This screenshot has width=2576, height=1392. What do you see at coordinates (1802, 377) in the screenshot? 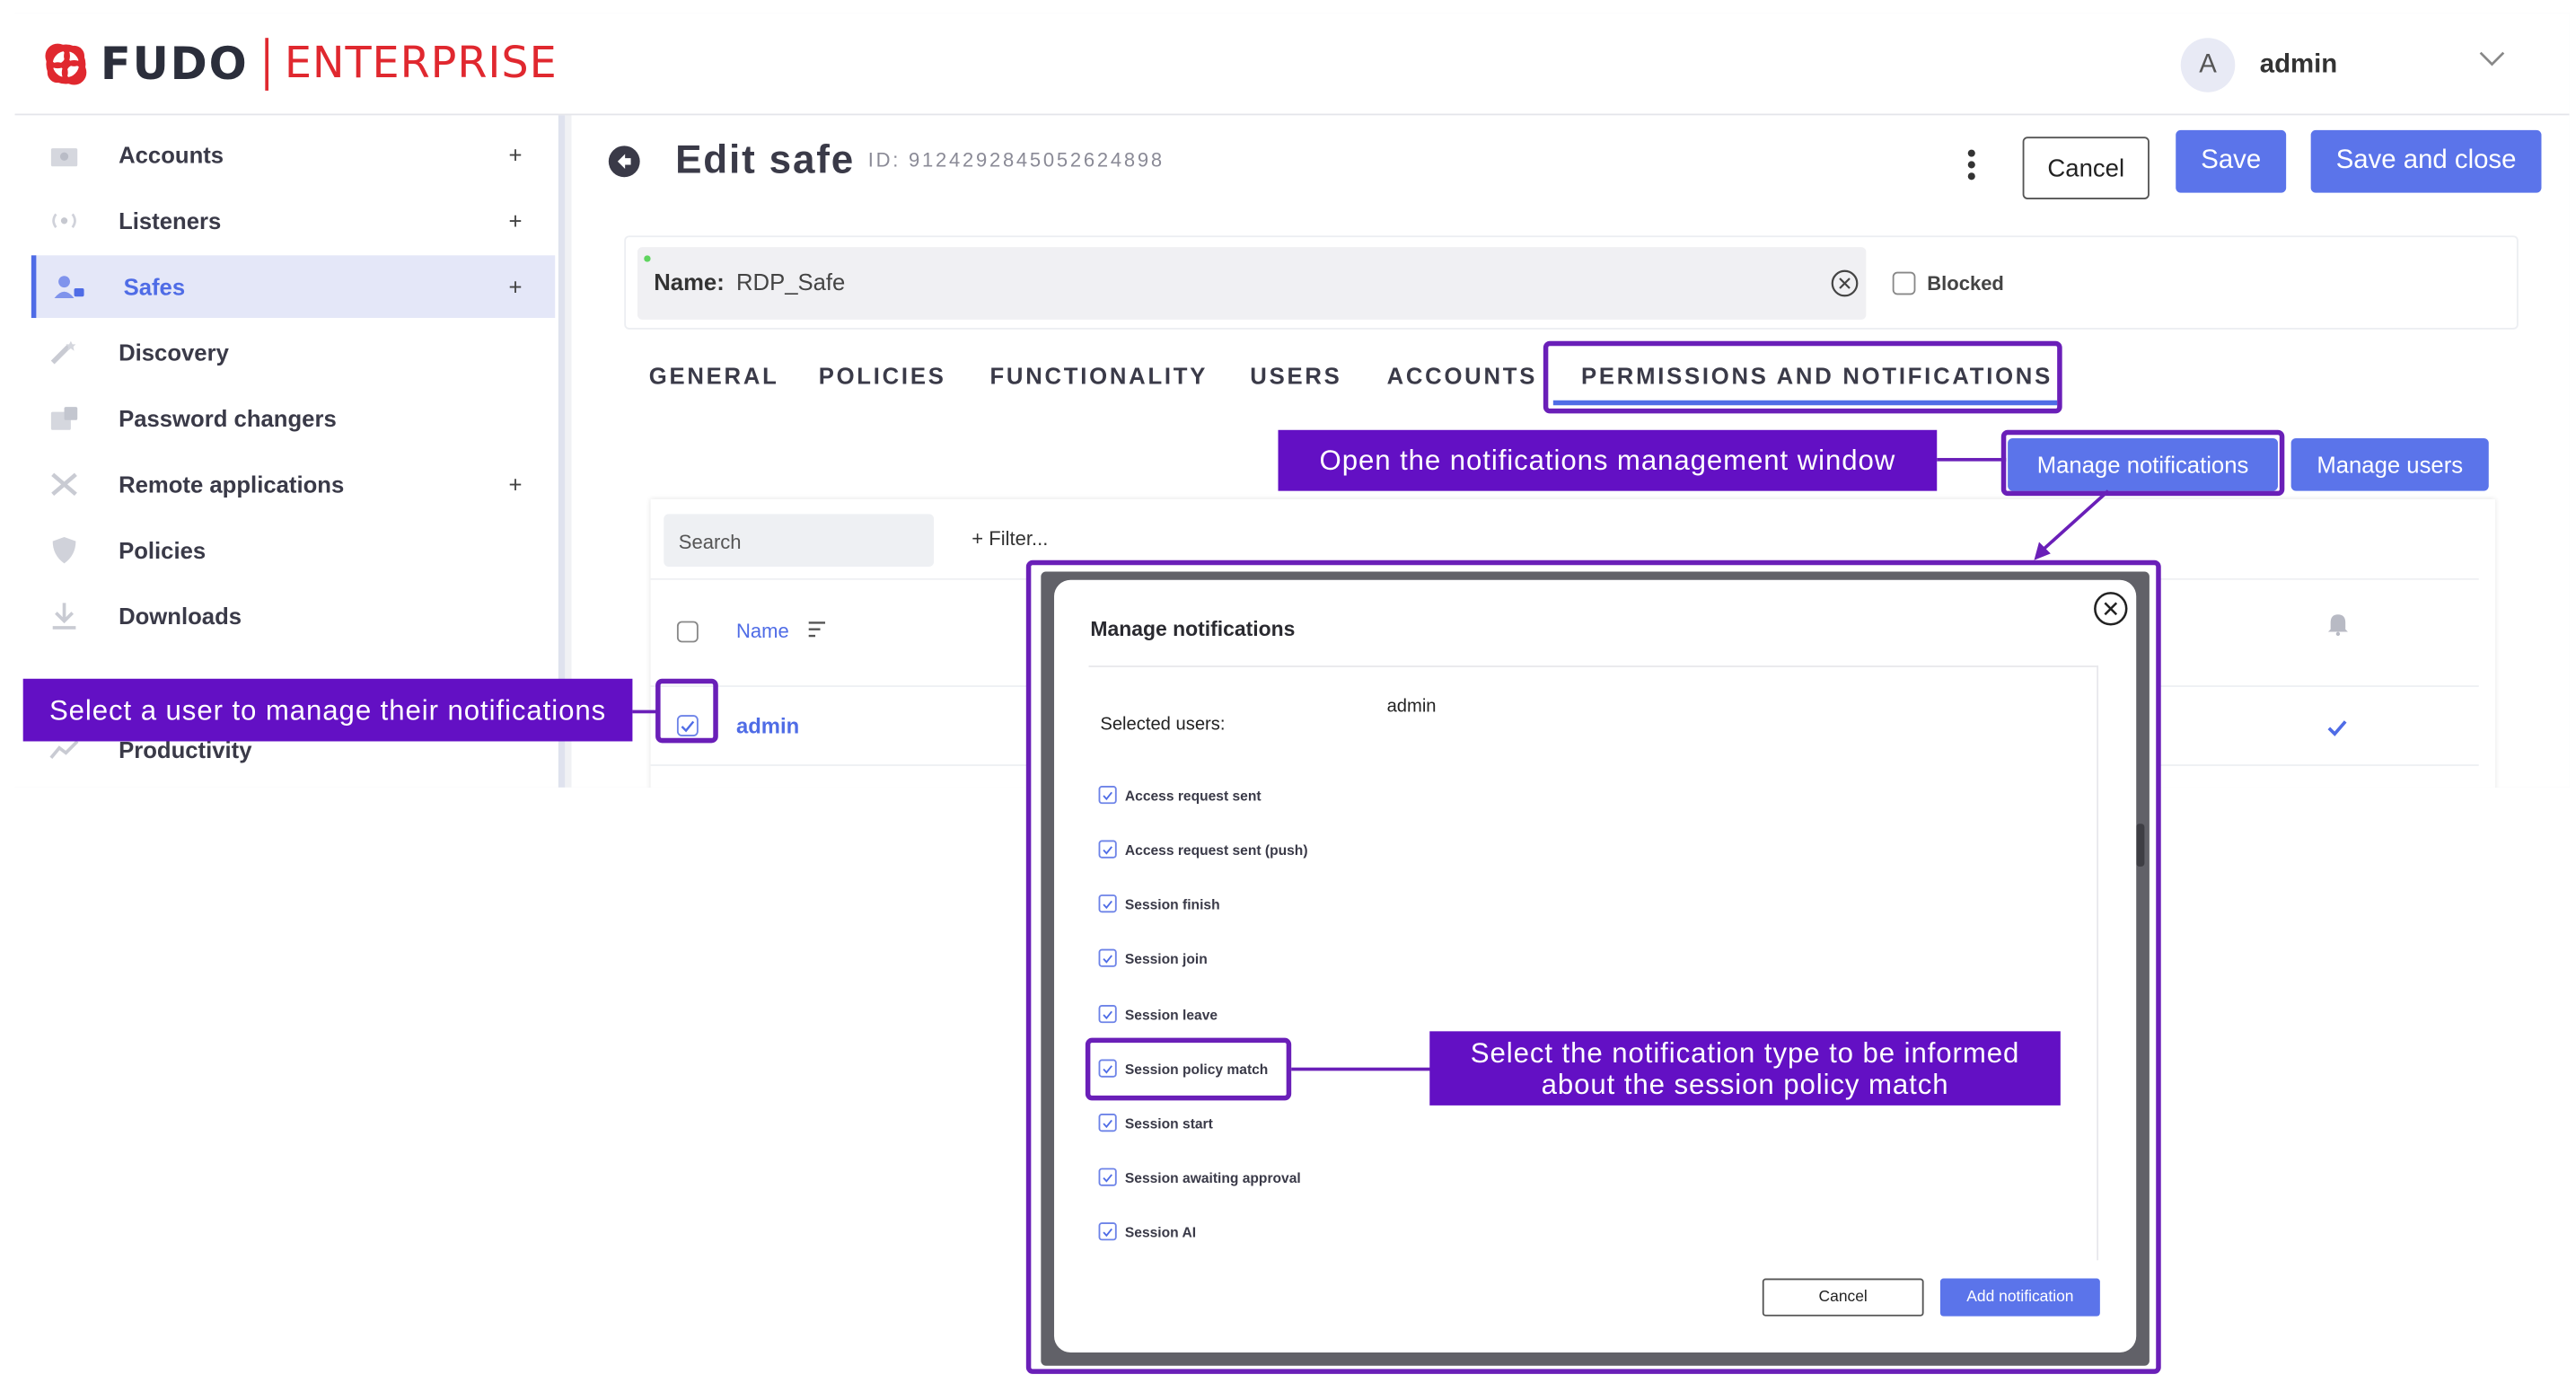
I see `tab-highlight-frame` at bounding box center [1802, 377].